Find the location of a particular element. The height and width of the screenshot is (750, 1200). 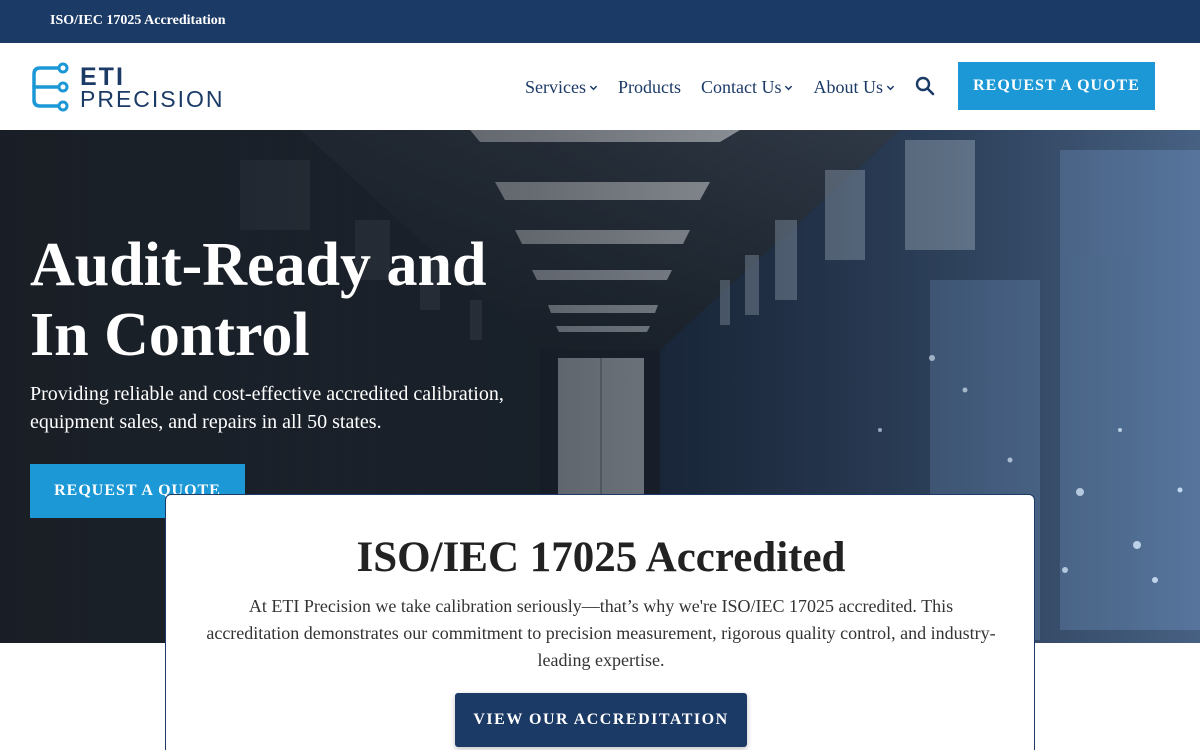

nav-item-contact-us: Contact Us is located at coordinates (747, 87).